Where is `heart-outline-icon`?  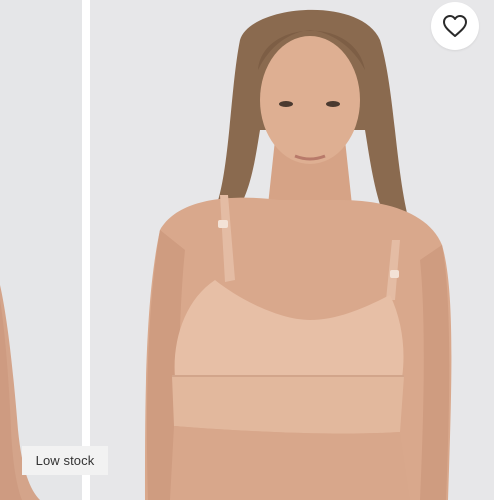 heart-outline-icon is located at coordinates (455, 26).